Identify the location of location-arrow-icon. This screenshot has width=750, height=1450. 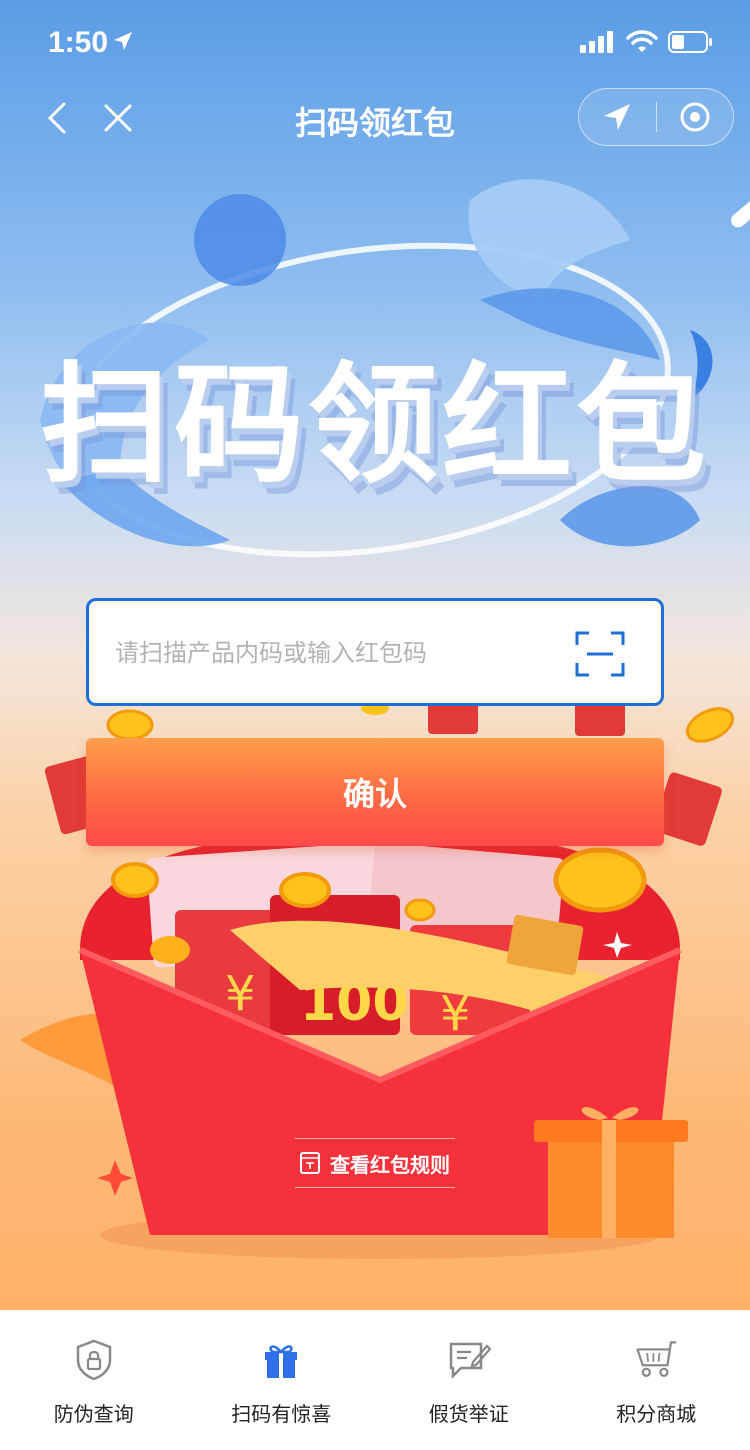
(123, 41).